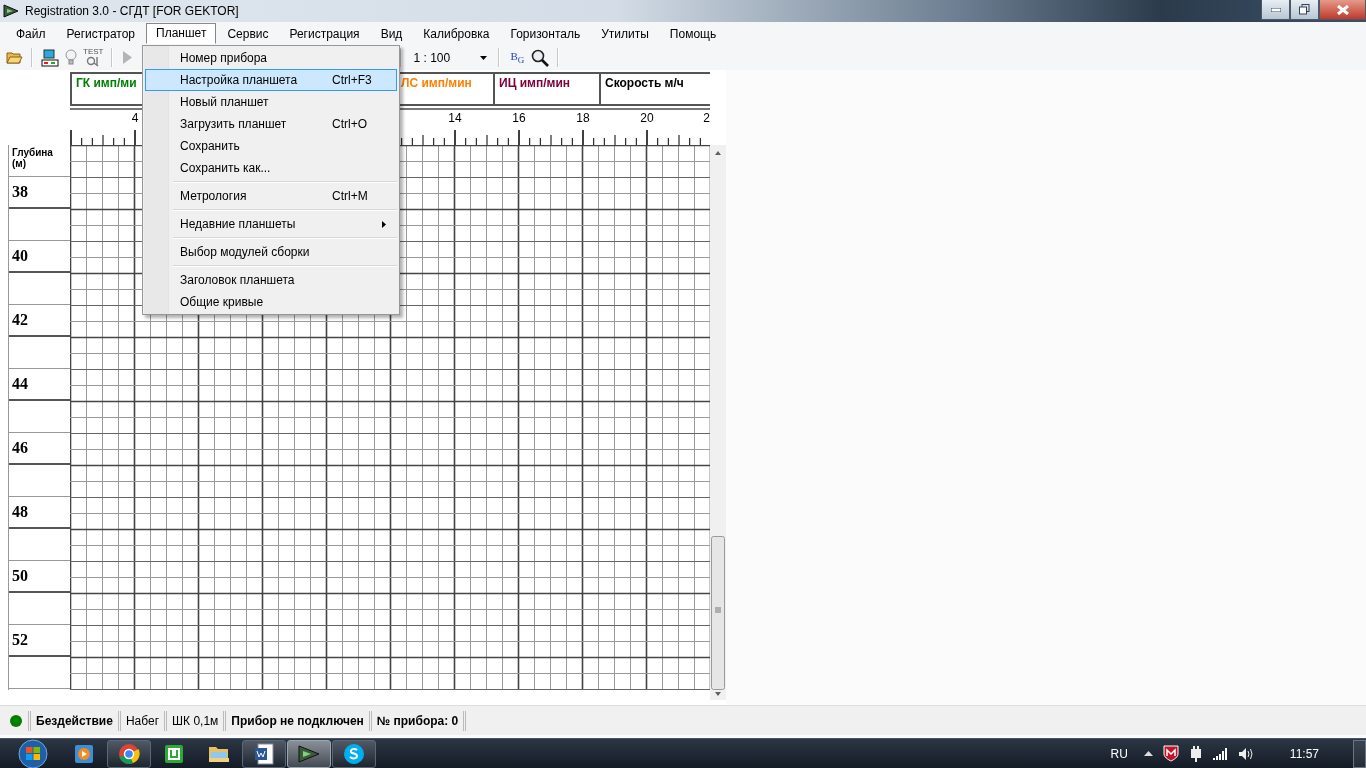 The width and height of the screenshot is (1366, 768). What do you see at coordinates (222, 302) in the screenshot?
I see `menu-entry-label: Общие кривые` at bounding box center [222, 302].